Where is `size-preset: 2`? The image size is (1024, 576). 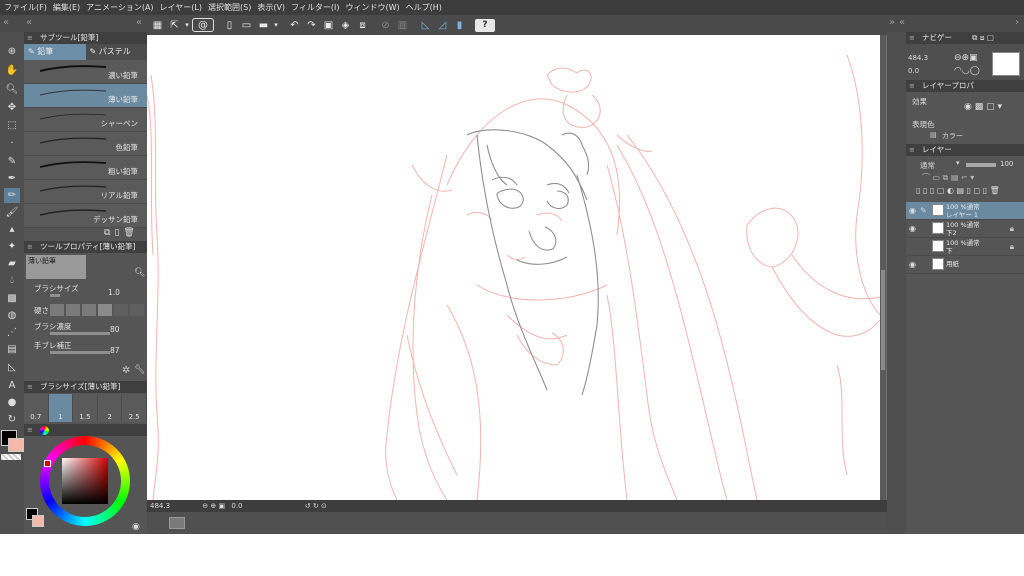
size-preset: 2 is located at coordinates (110, 408).